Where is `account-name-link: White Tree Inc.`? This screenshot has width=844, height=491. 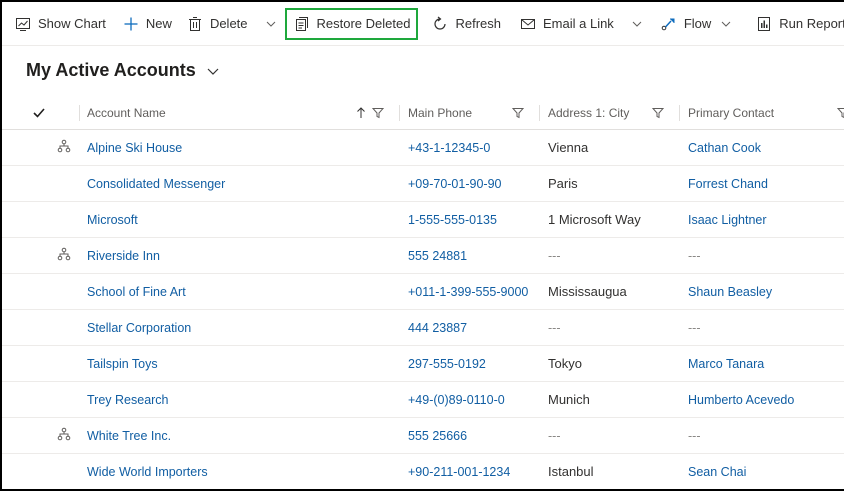 account-name-link: White Tree Inc. is located at coordinates (129, 436).